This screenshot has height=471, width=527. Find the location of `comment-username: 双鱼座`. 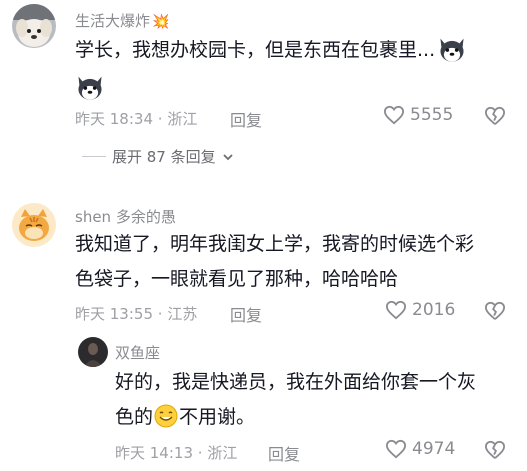

comment-username: 双鱼座 is located at coordinates (137, 352).